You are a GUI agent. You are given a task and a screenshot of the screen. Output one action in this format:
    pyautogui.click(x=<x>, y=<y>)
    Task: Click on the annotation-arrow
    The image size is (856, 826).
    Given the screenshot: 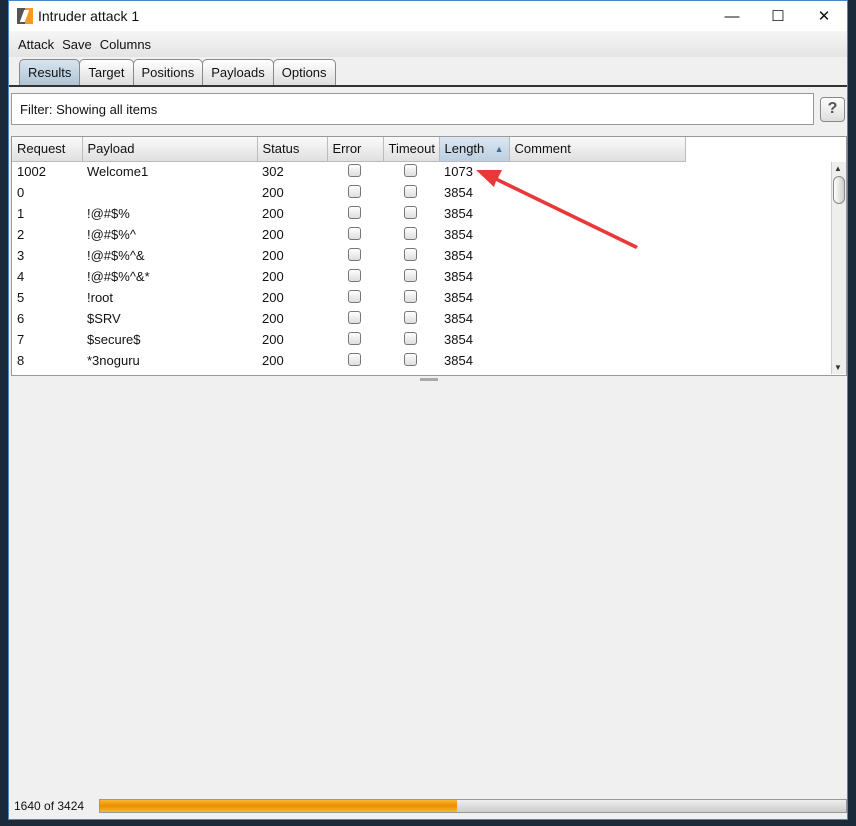 What is the action you would take?
    pyautogui.click(x=557, y=209)
    